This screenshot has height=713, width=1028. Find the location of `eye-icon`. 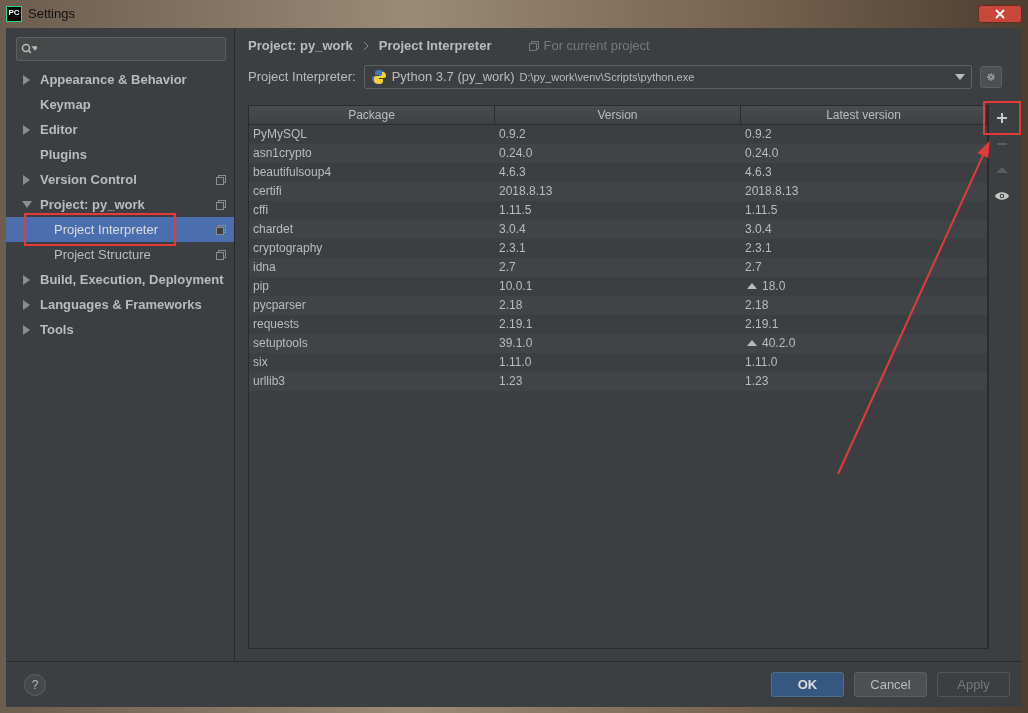

eye-icon is located at coordinates (1001, 196).